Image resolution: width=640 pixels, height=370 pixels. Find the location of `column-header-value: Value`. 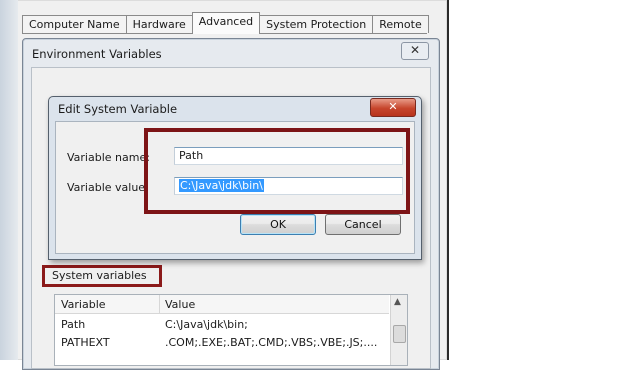

column-header-value: Value is located at coordinates (180, 304).